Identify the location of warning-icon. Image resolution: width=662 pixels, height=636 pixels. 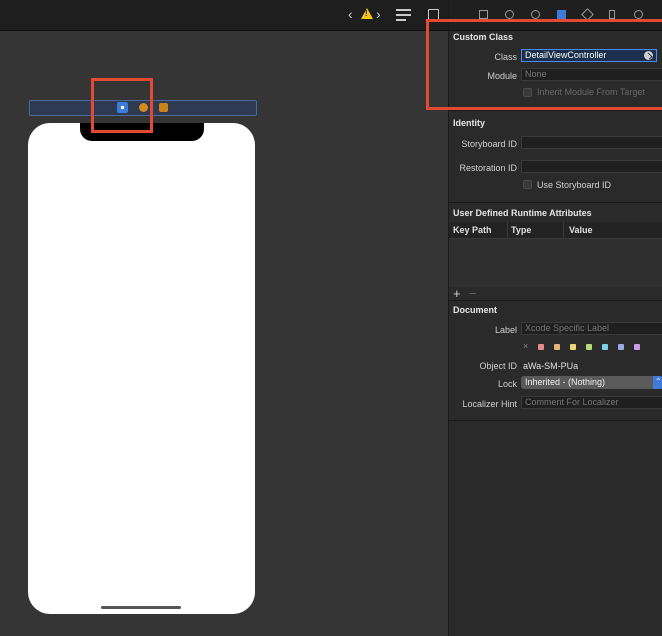
(367, 13).